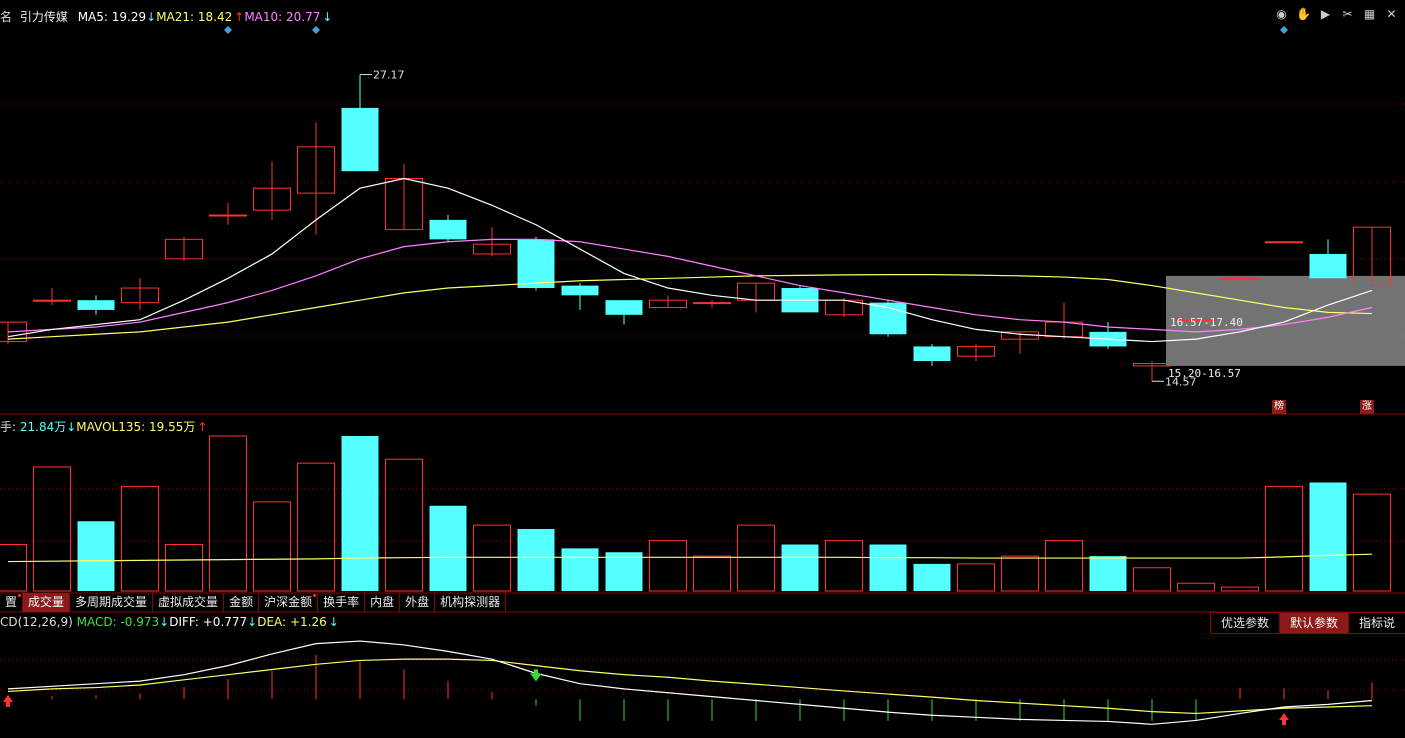  I want to click on tab-label: 多周期成交量, so click(111, 602).